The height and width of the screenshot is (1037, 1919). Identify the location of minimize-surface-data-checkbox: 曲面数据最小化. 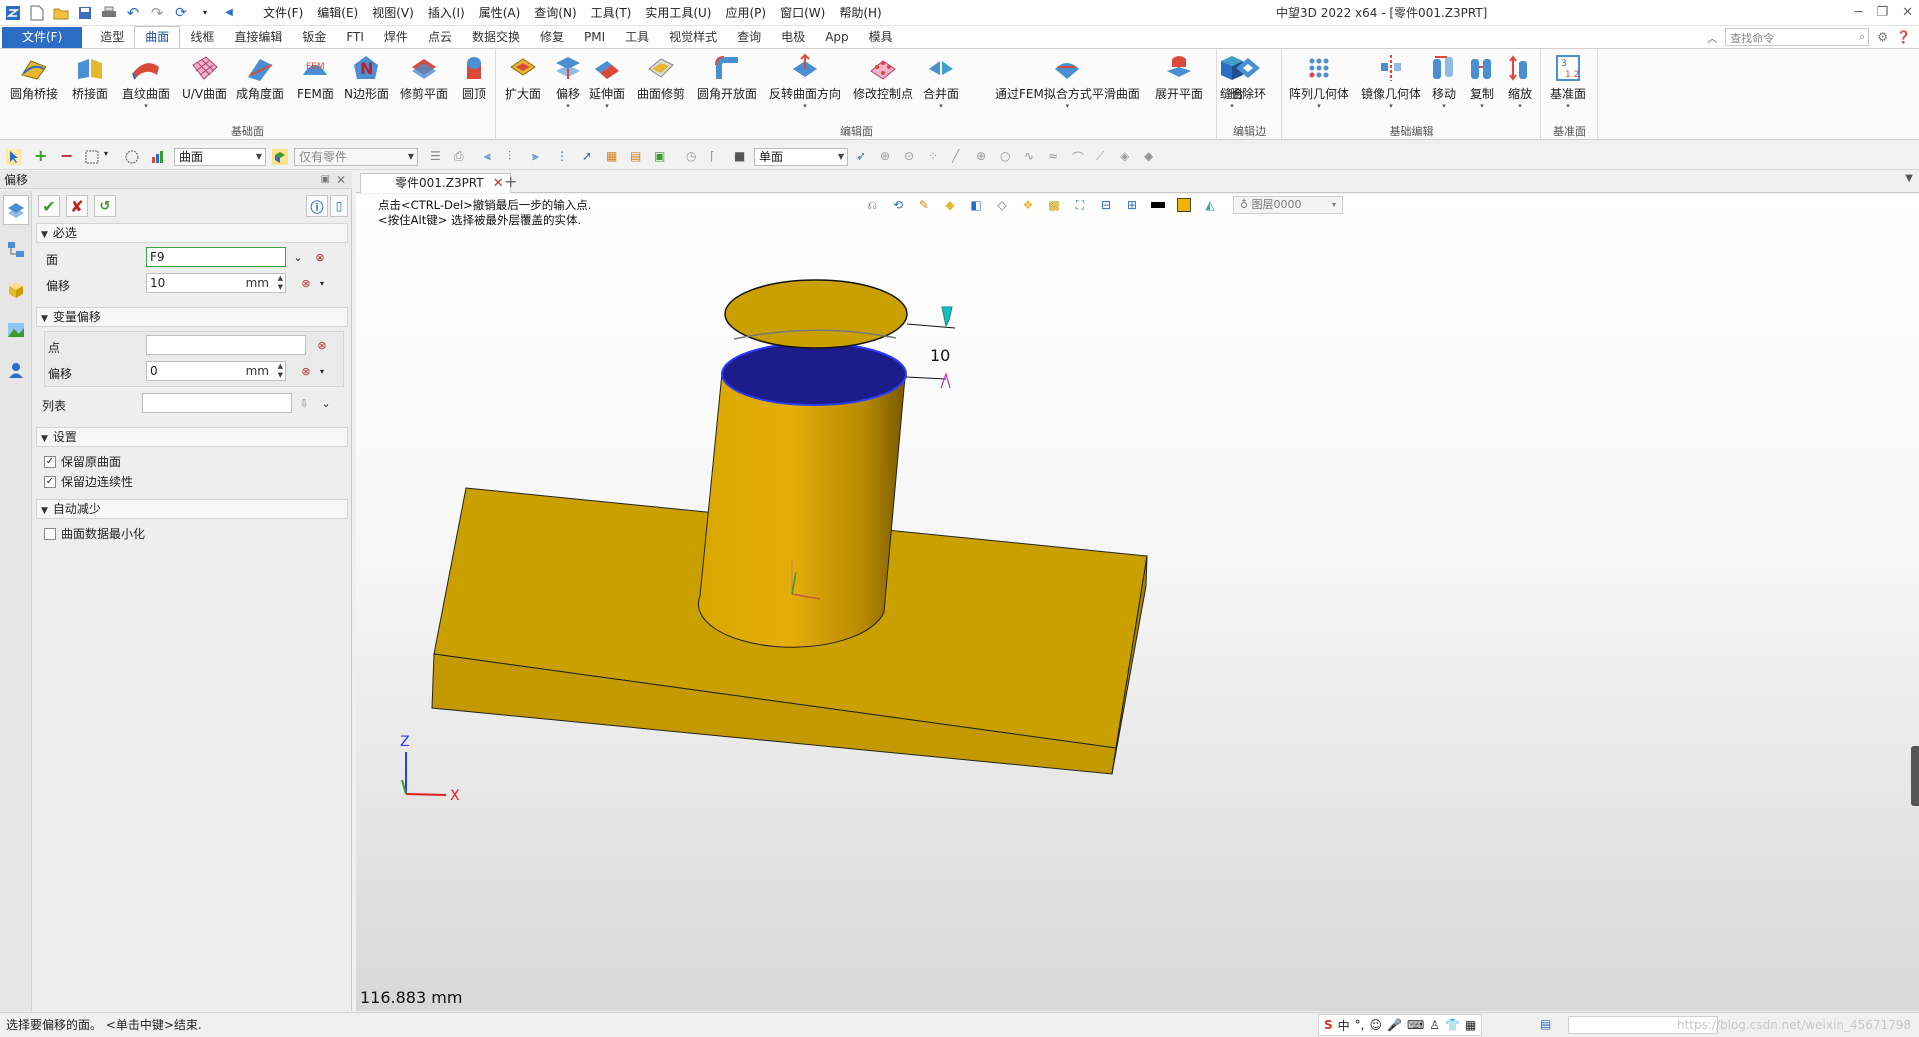
(94, 533).